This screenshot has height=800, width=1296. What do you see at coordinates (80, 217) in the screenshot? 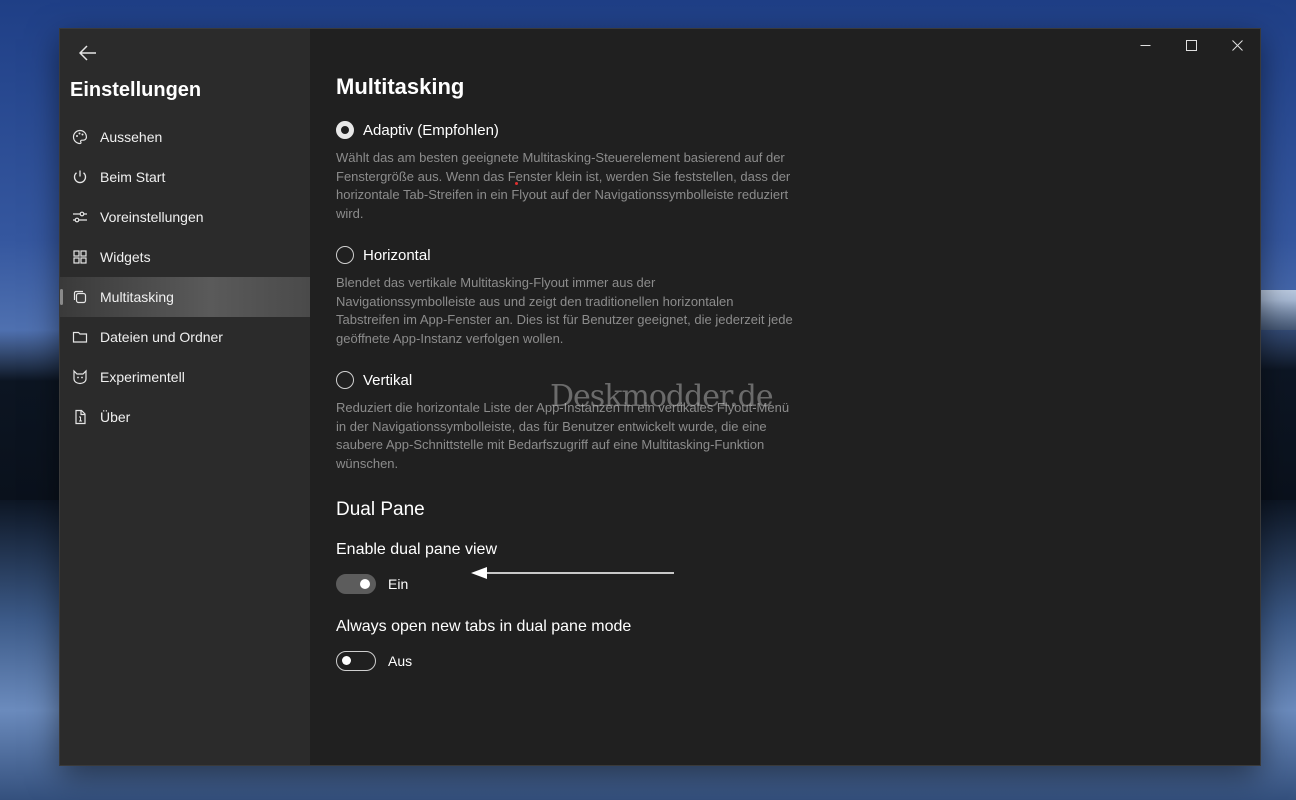
I see `sliders-icon` at bounding box center [80, 217].